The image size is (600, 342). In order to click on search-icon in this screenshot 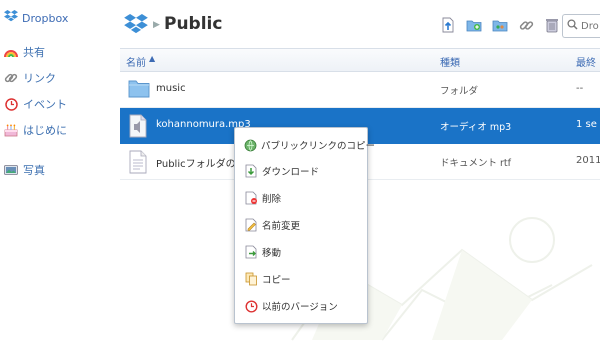, I will do `click(572, 26)`.